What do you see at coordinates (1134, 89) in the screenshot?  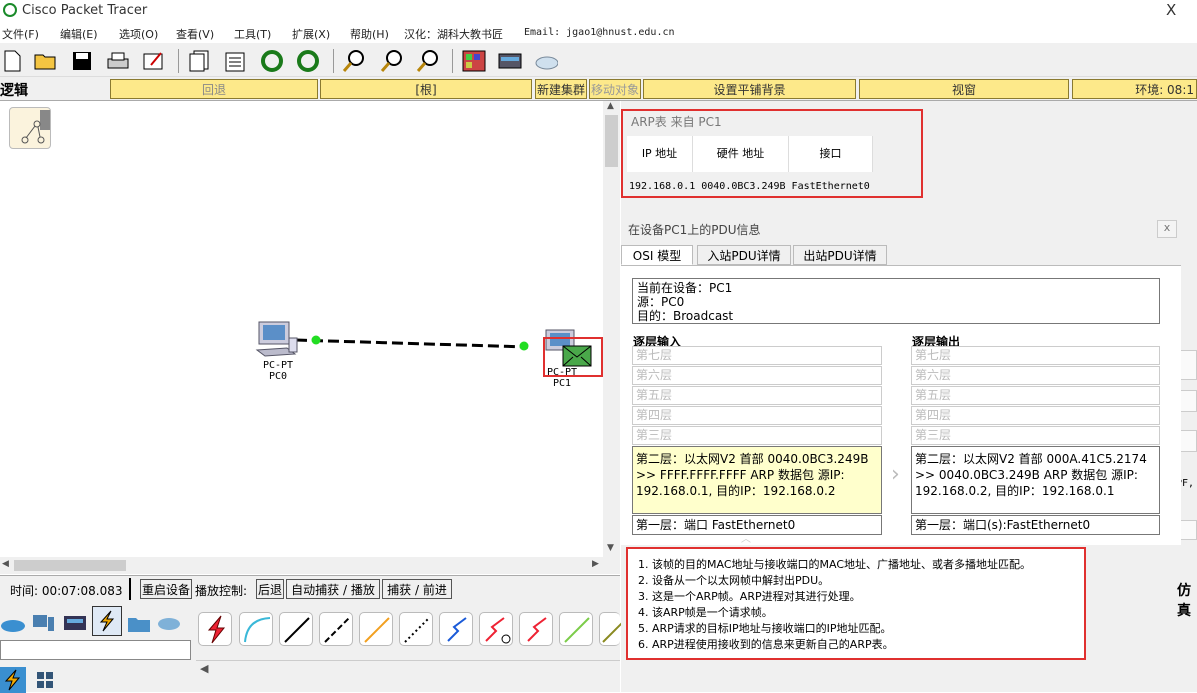 I see `environment-button: 环境: 08:1` at bounding box center [1134, 89].